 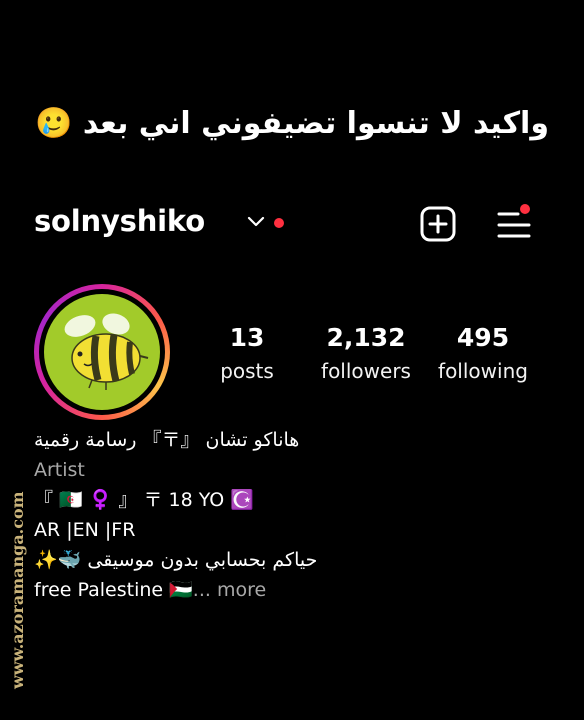 What do you see at coordinates (279, 223) in the screenshot?
I see `notification-dot` at bounding box center [279, 223].